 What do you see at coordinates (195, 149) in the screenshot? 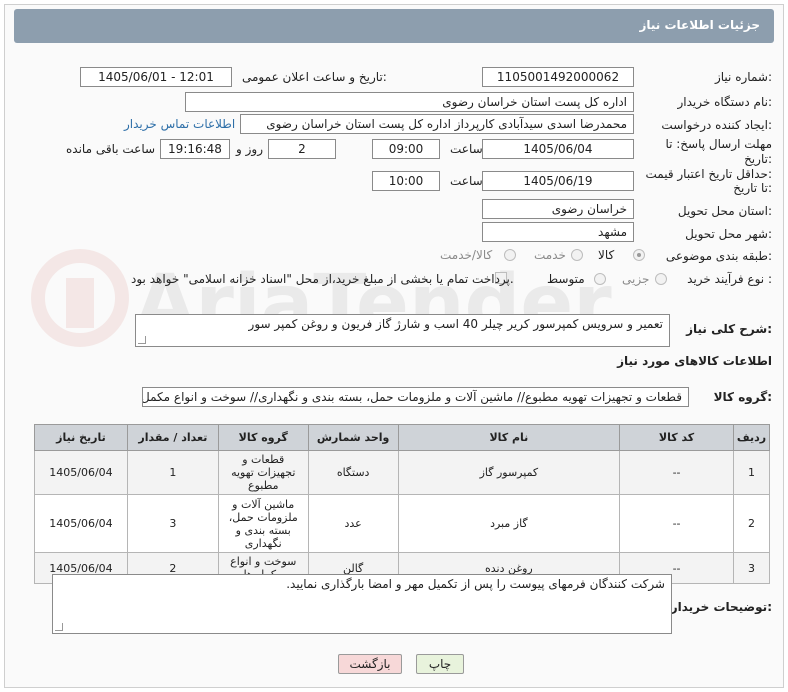
I see `remaining-time-field: 19:16:48` at bounding box center [195, 149].